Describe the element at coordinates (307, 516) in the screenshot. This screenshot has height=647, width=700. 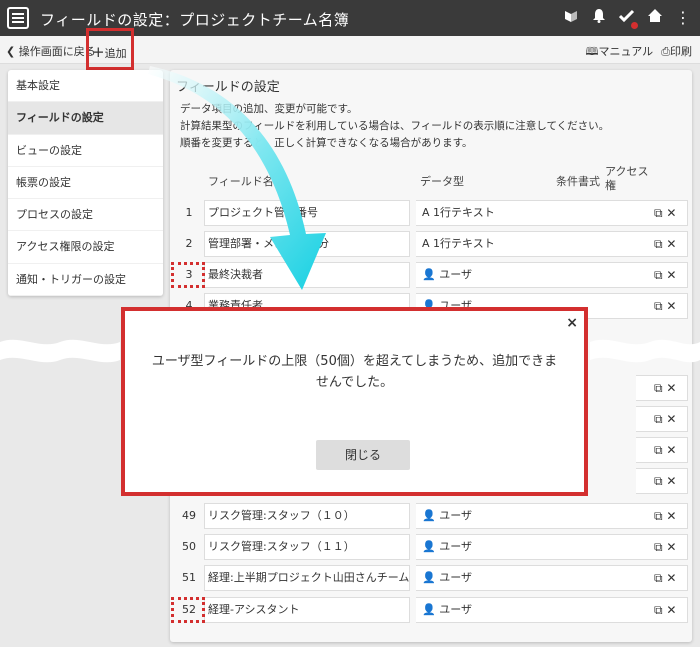
I see `field-name: リスク管理:スタッフ（１０）` at that location.